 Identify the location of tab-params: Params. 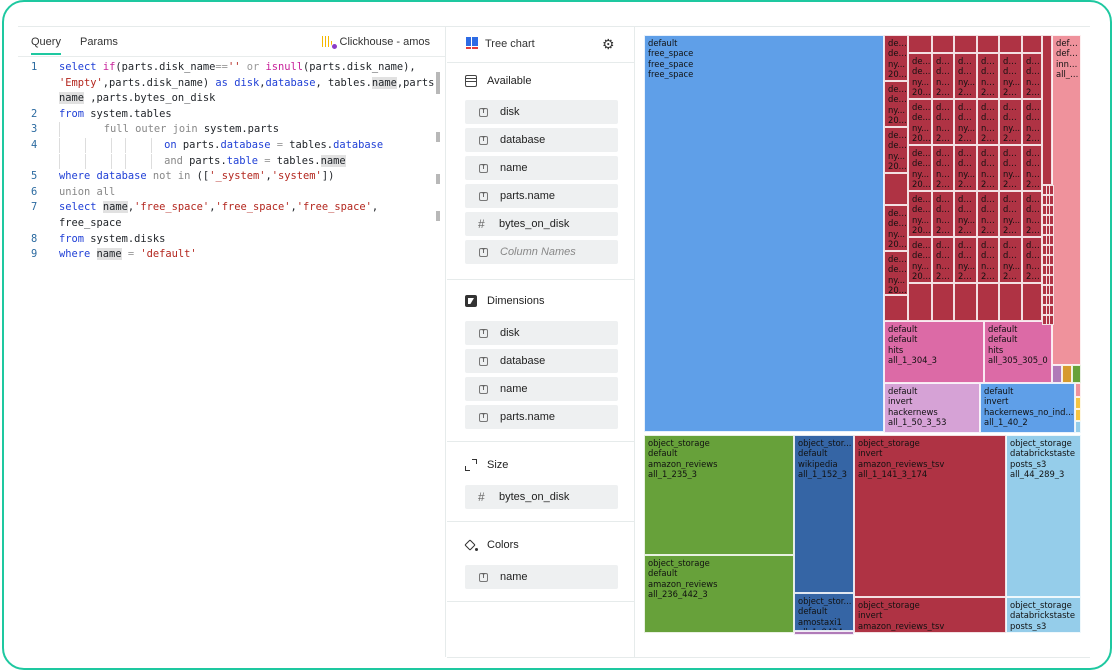
(99, 42).